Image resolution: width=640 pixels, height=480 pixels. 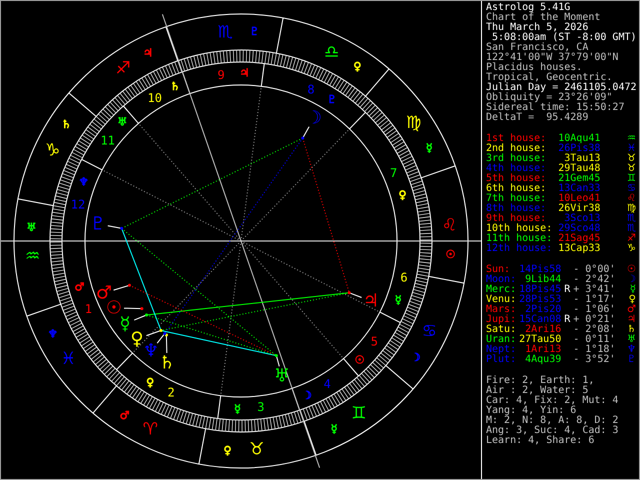 What do you see at coordinates (537, 391) in the screenshot?
I see `element-summary-line: Air : 2, Water: 5` at bounding box center [537, 391].